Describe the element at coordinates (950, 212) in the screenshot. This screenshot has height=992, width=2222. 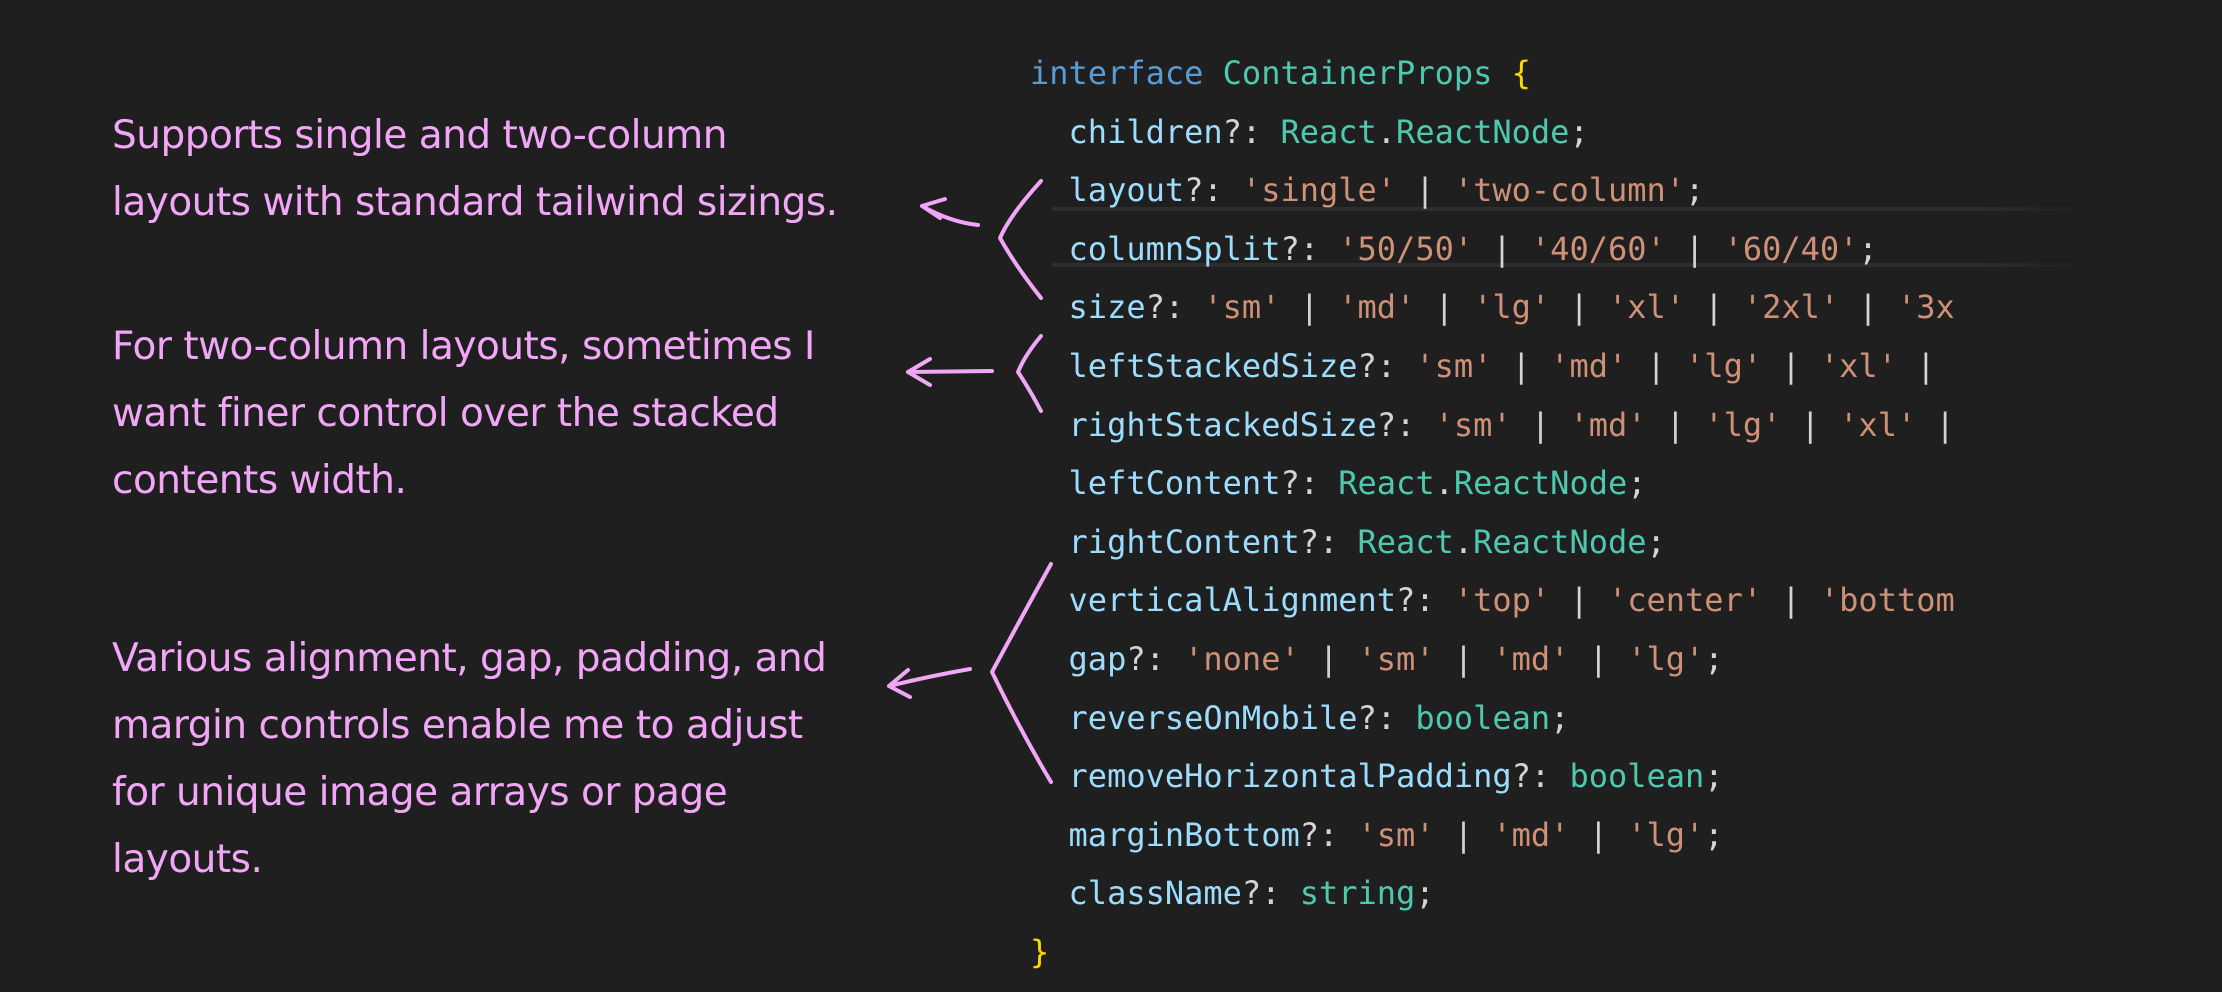
I see `arrow-1-icon` at that location.